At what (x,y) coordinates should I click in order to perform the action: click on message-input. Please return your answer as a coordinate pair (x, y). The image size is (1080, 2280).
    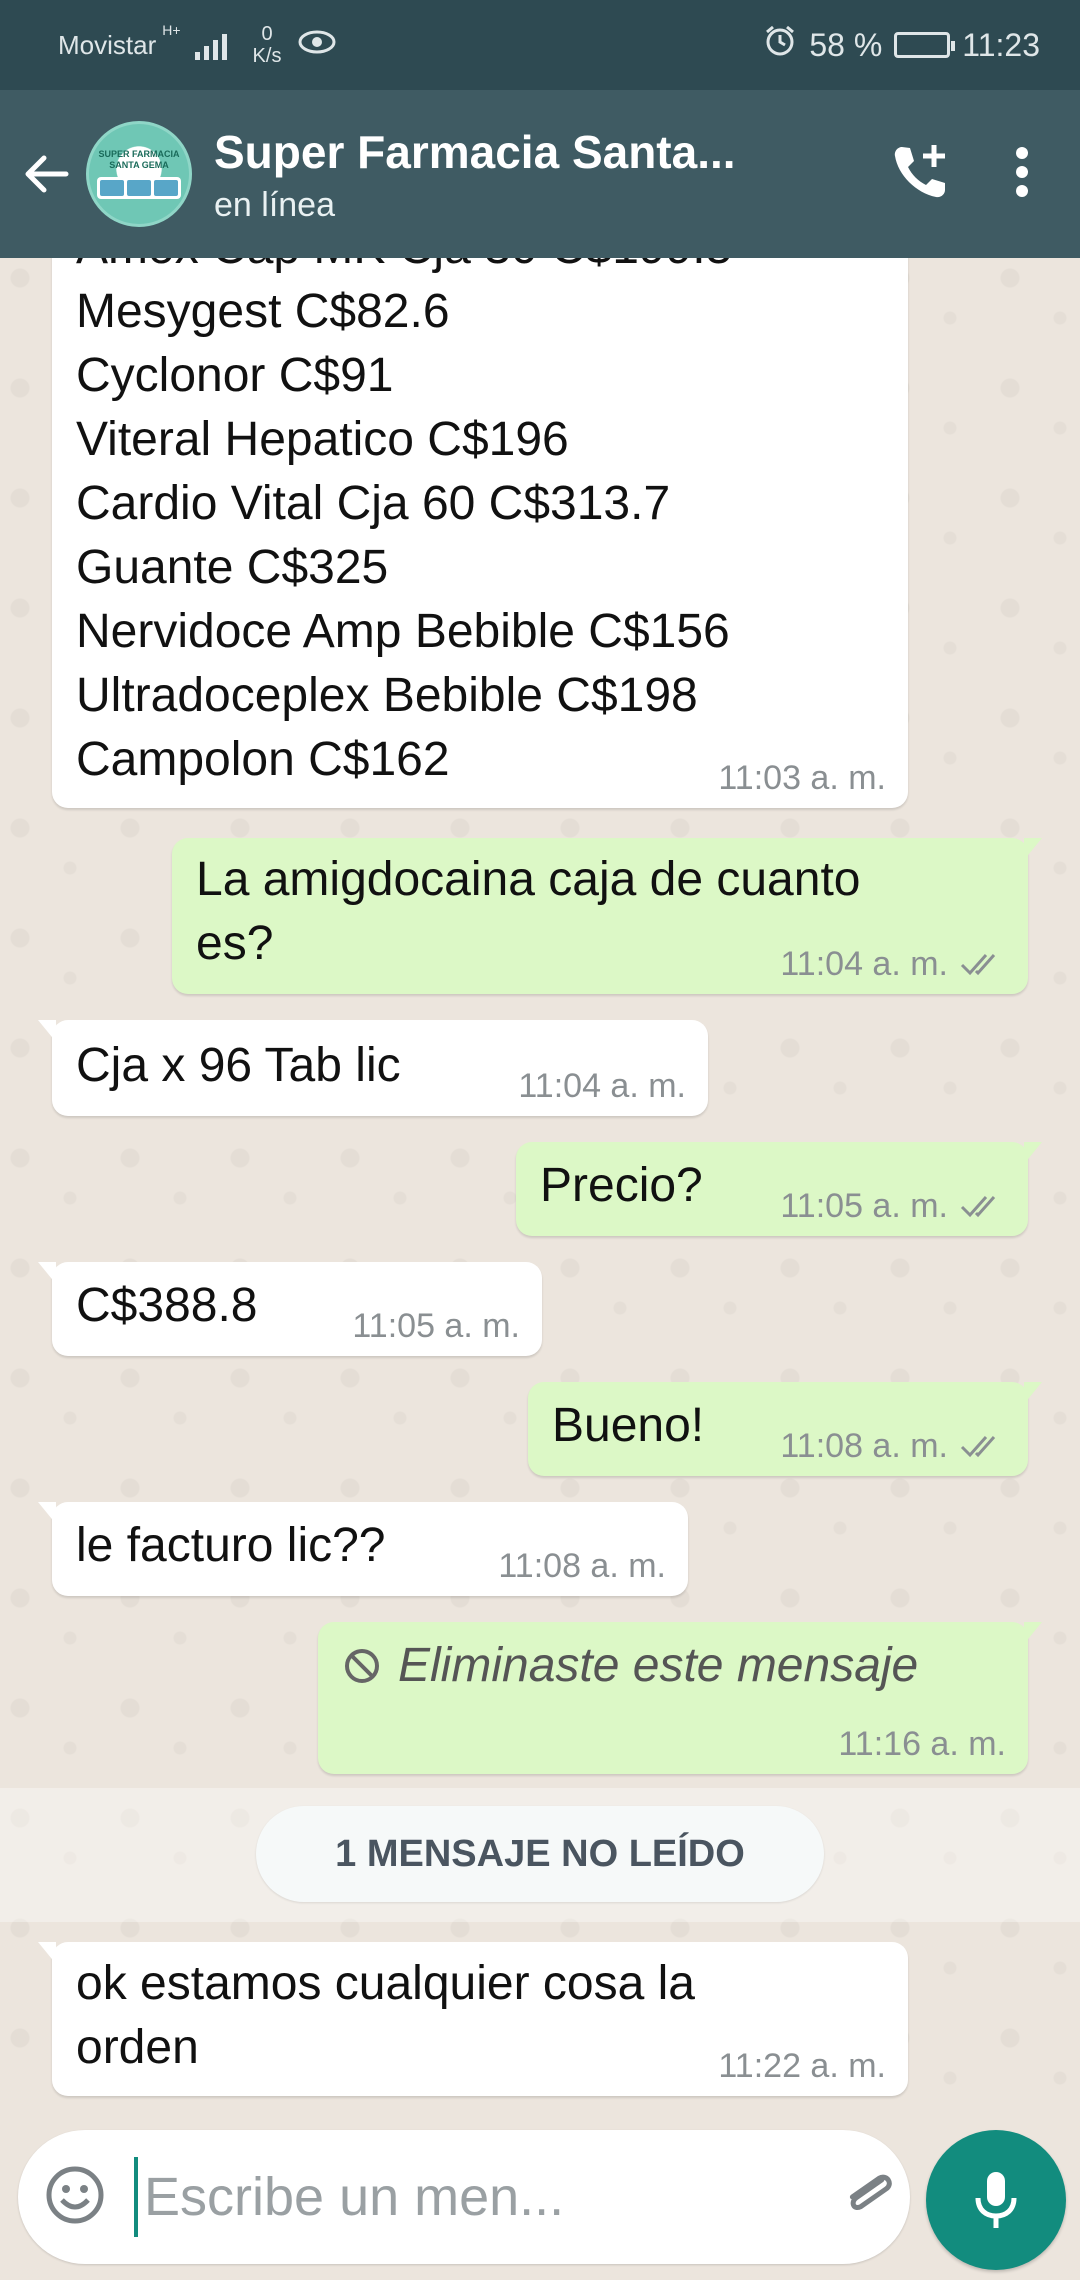
    Looking at the image, I should click on (486, 2197).